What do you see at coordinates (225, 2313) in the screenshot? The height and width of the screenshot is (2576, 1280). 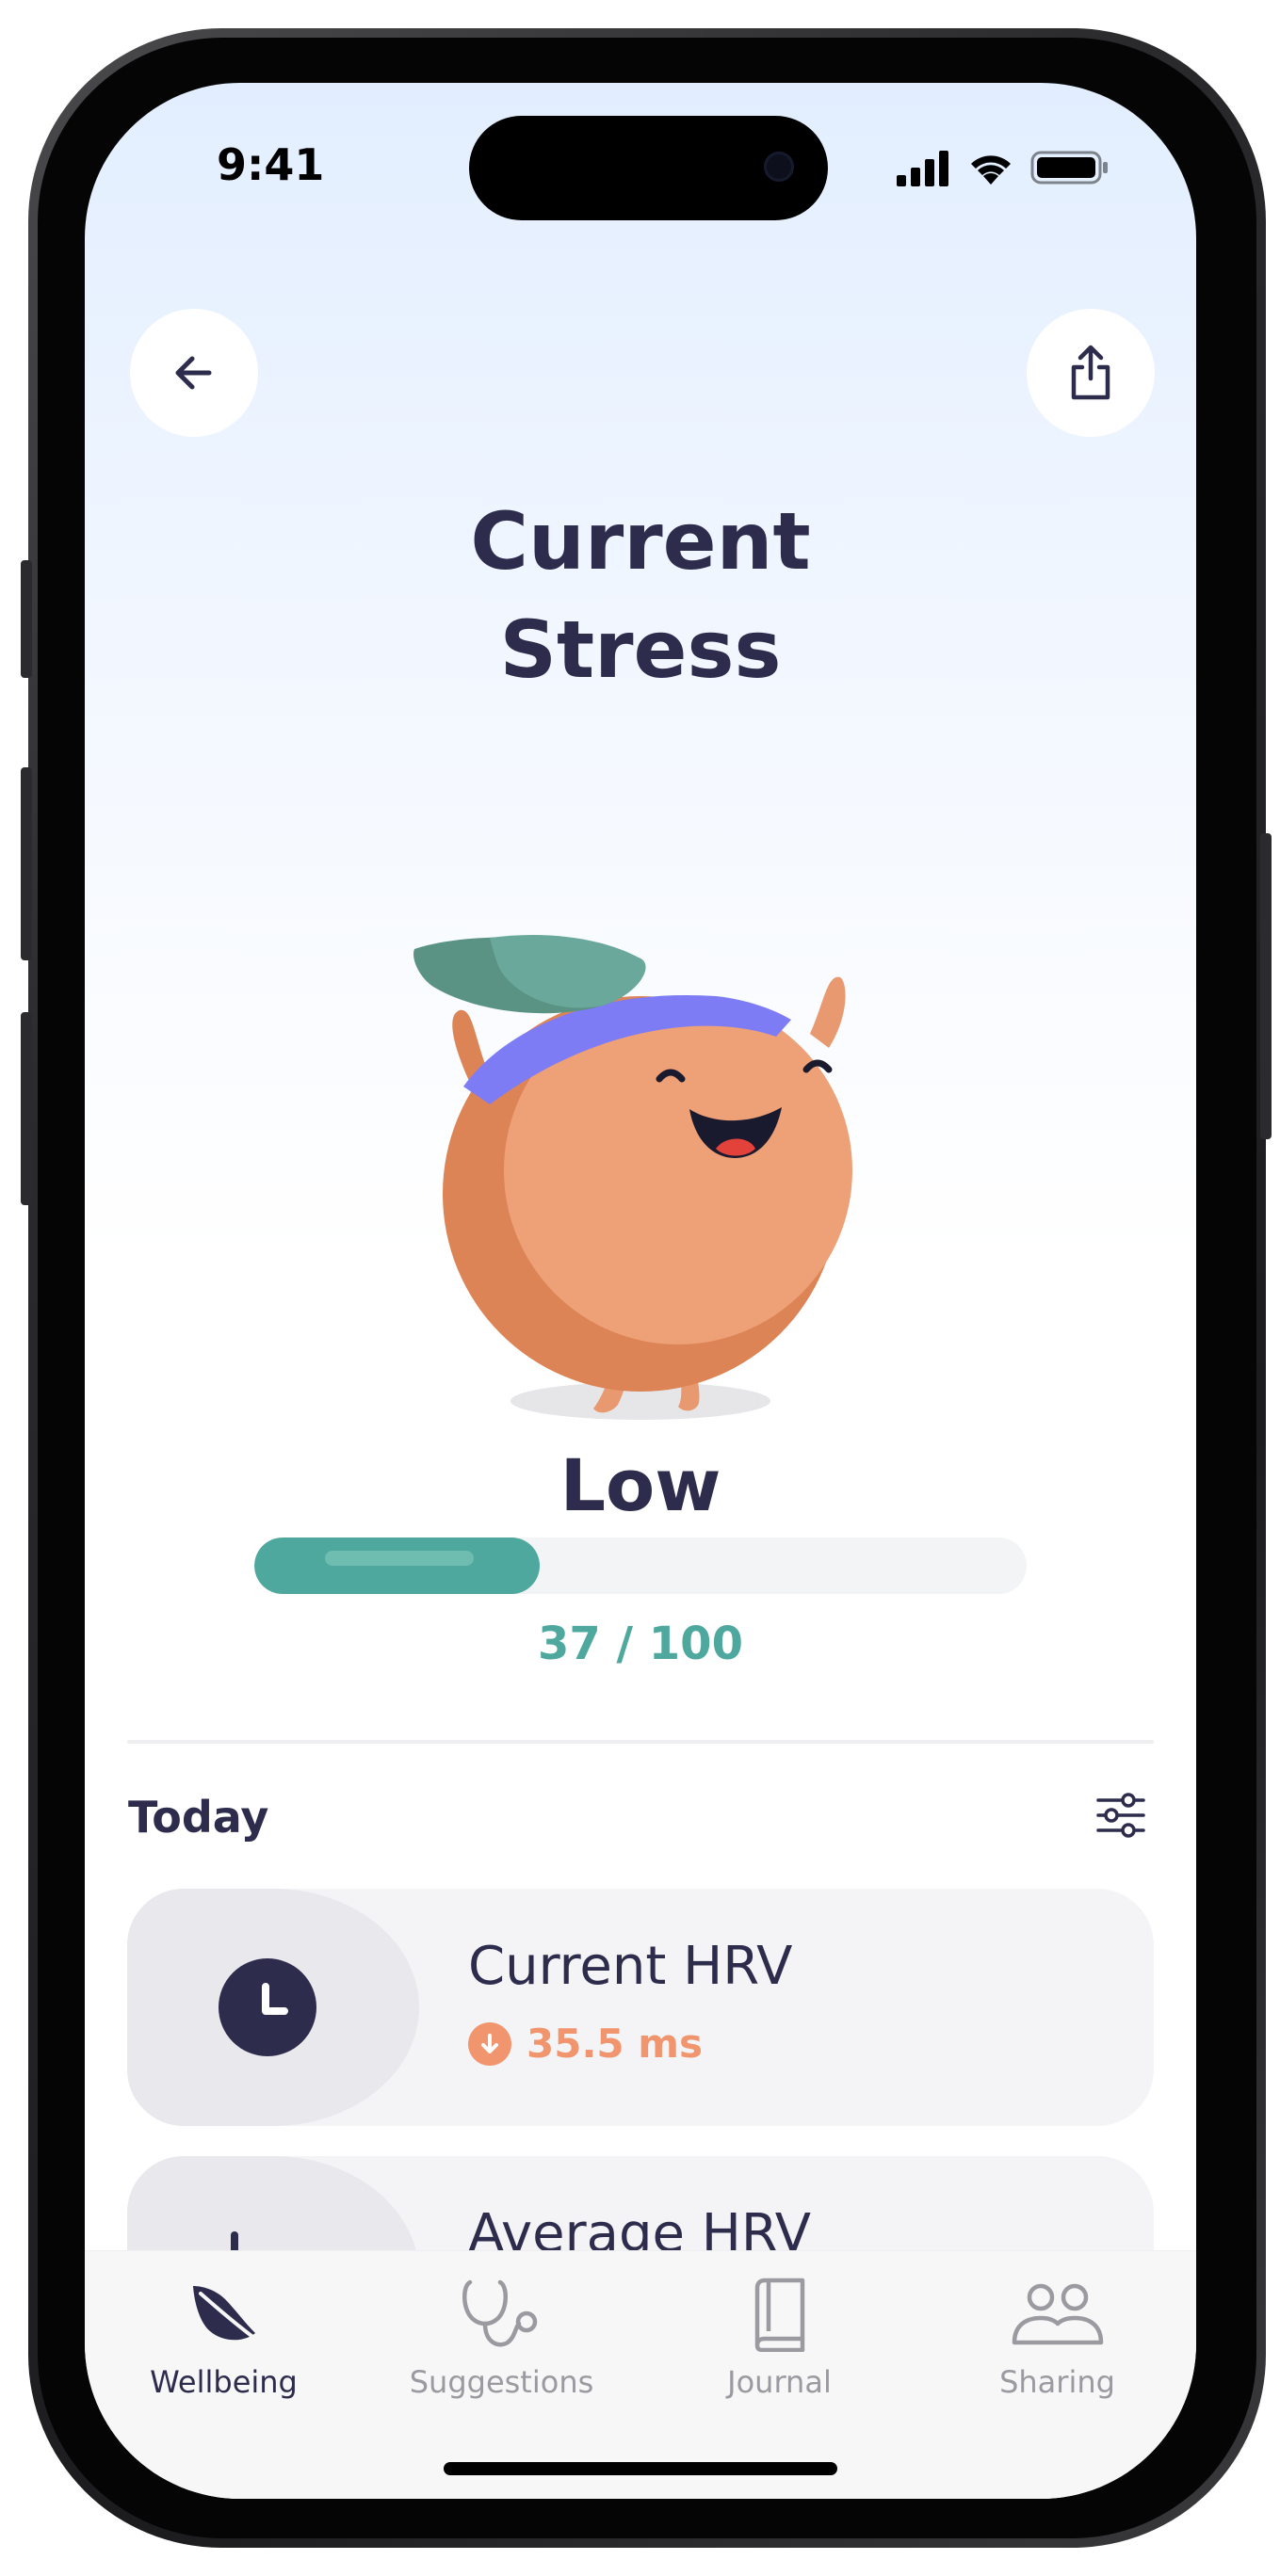 I see `leaf-icon` at bounding box center [225, 2313].